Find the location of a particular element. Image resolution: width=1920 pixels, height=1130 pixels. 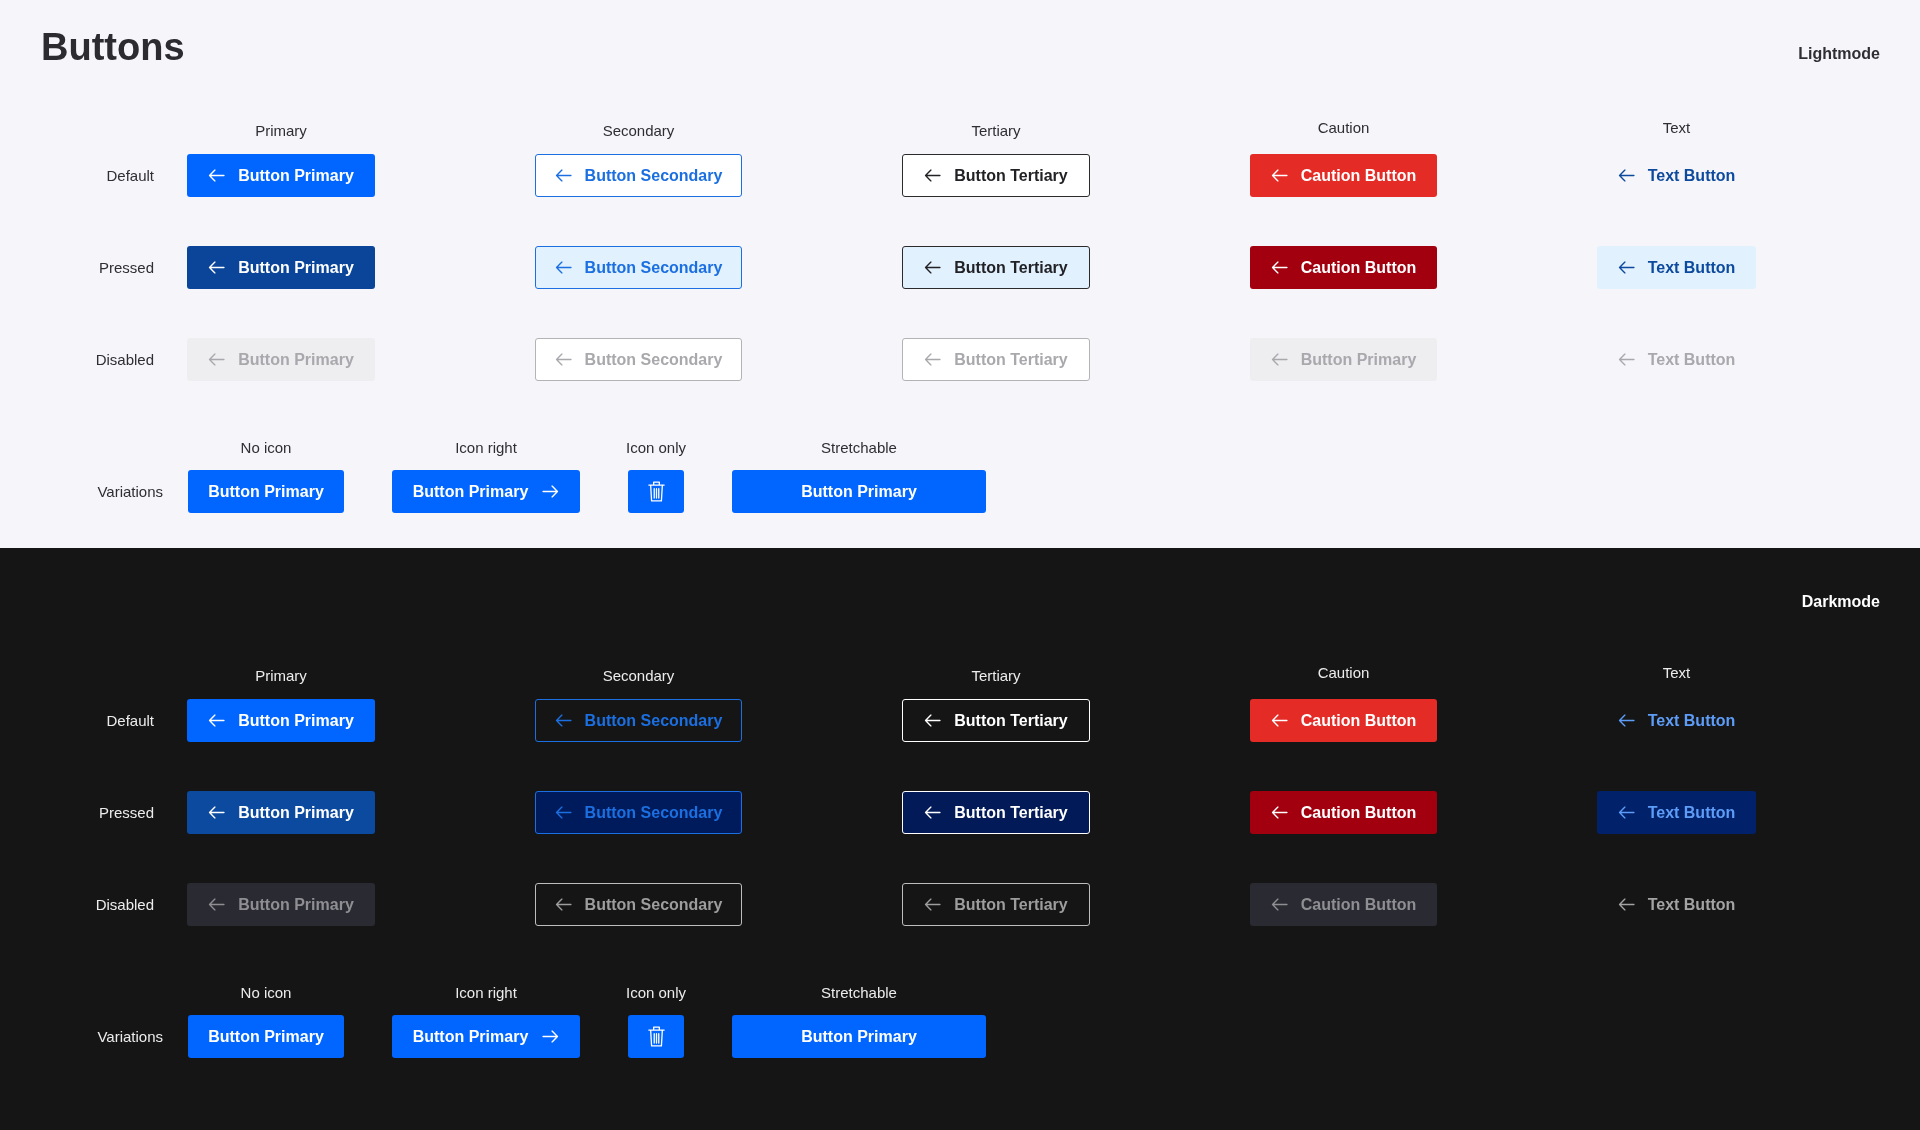

page-title: Buttons is located at coordinates (113, 47).